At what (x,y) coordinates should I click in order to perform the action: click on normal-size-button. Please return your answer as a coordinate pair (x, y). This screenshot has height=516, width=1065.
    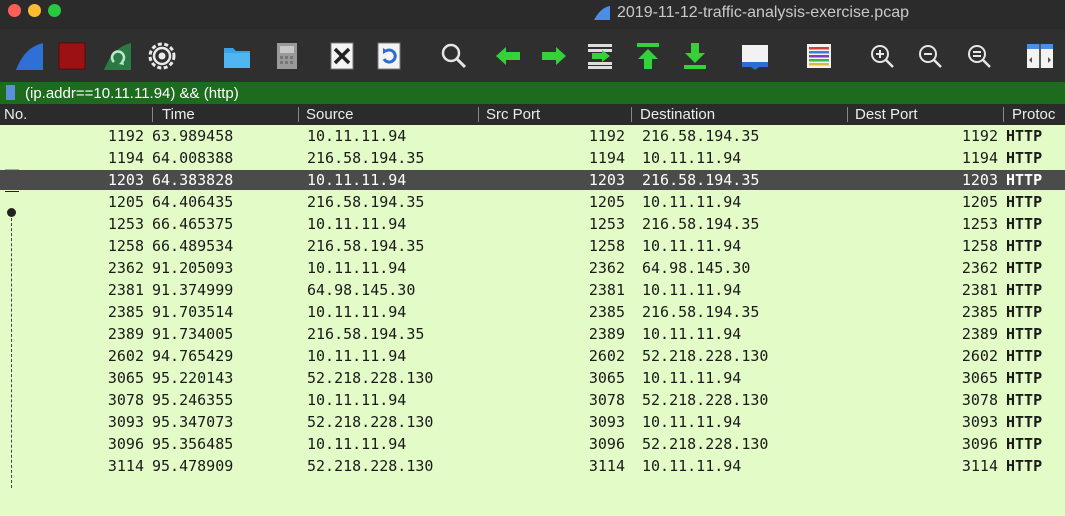
    Looking at the image, I should click on (979, 56).